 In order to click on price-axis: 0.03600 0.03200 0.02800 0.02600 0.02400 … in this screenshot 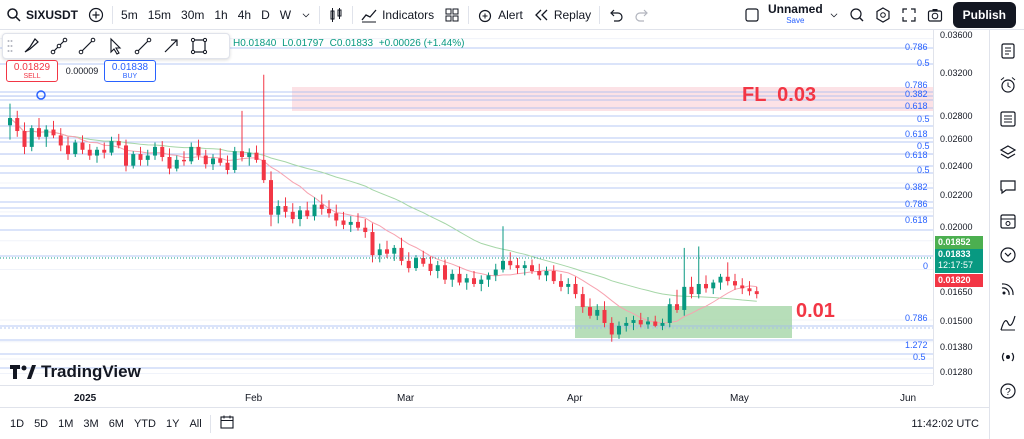, I will do `click(961, 207)`.